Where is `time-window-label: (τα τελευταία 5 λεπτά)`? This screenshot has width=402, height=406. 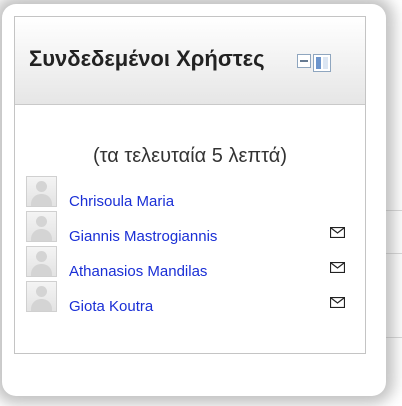
time-window-label: (τα τελευταία 5 λεπτά) is located at coordinates (190, 156).